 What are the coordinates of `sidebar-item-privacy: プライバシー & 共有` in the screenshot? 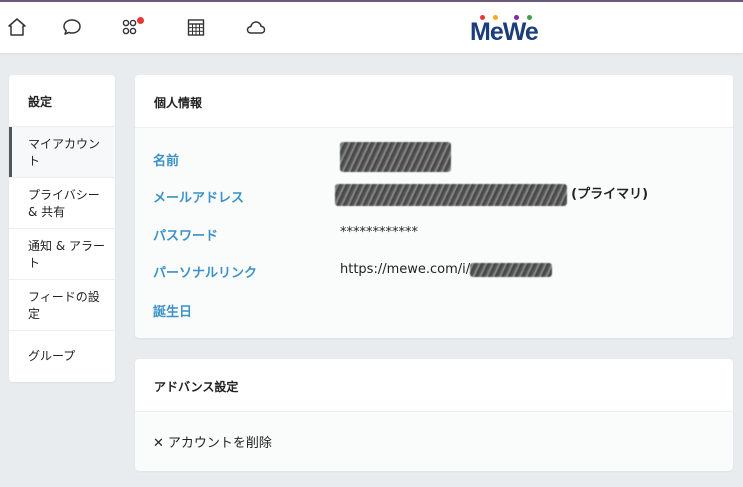 It's located at (62, 203).